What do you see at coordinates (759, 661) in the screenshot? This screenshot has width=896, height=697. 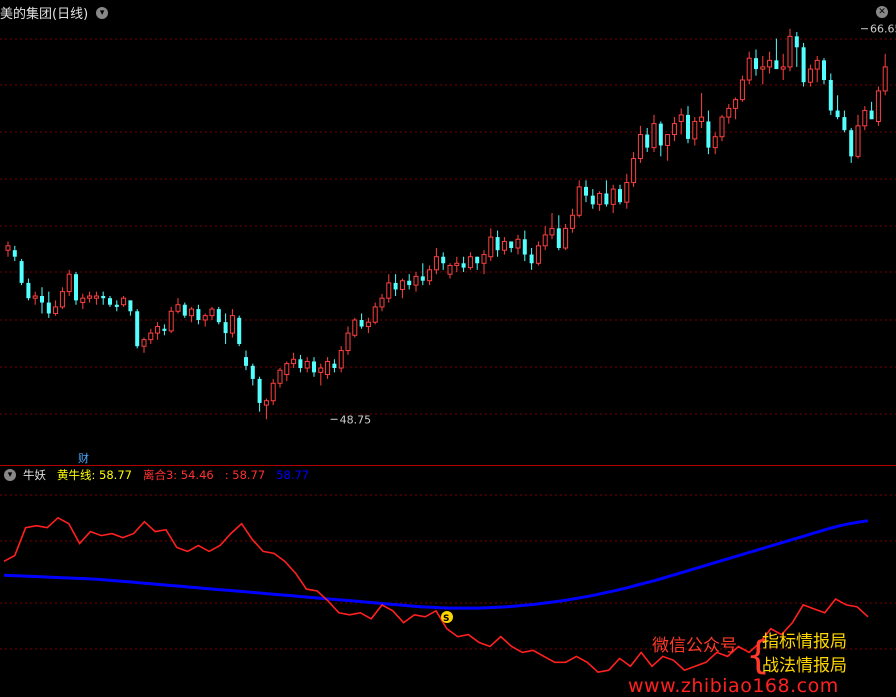 I see `watermark: 微信公众号 { 指标情报局 战法情报局 www.zhibiao168.com` at bounding box center [759, 661].